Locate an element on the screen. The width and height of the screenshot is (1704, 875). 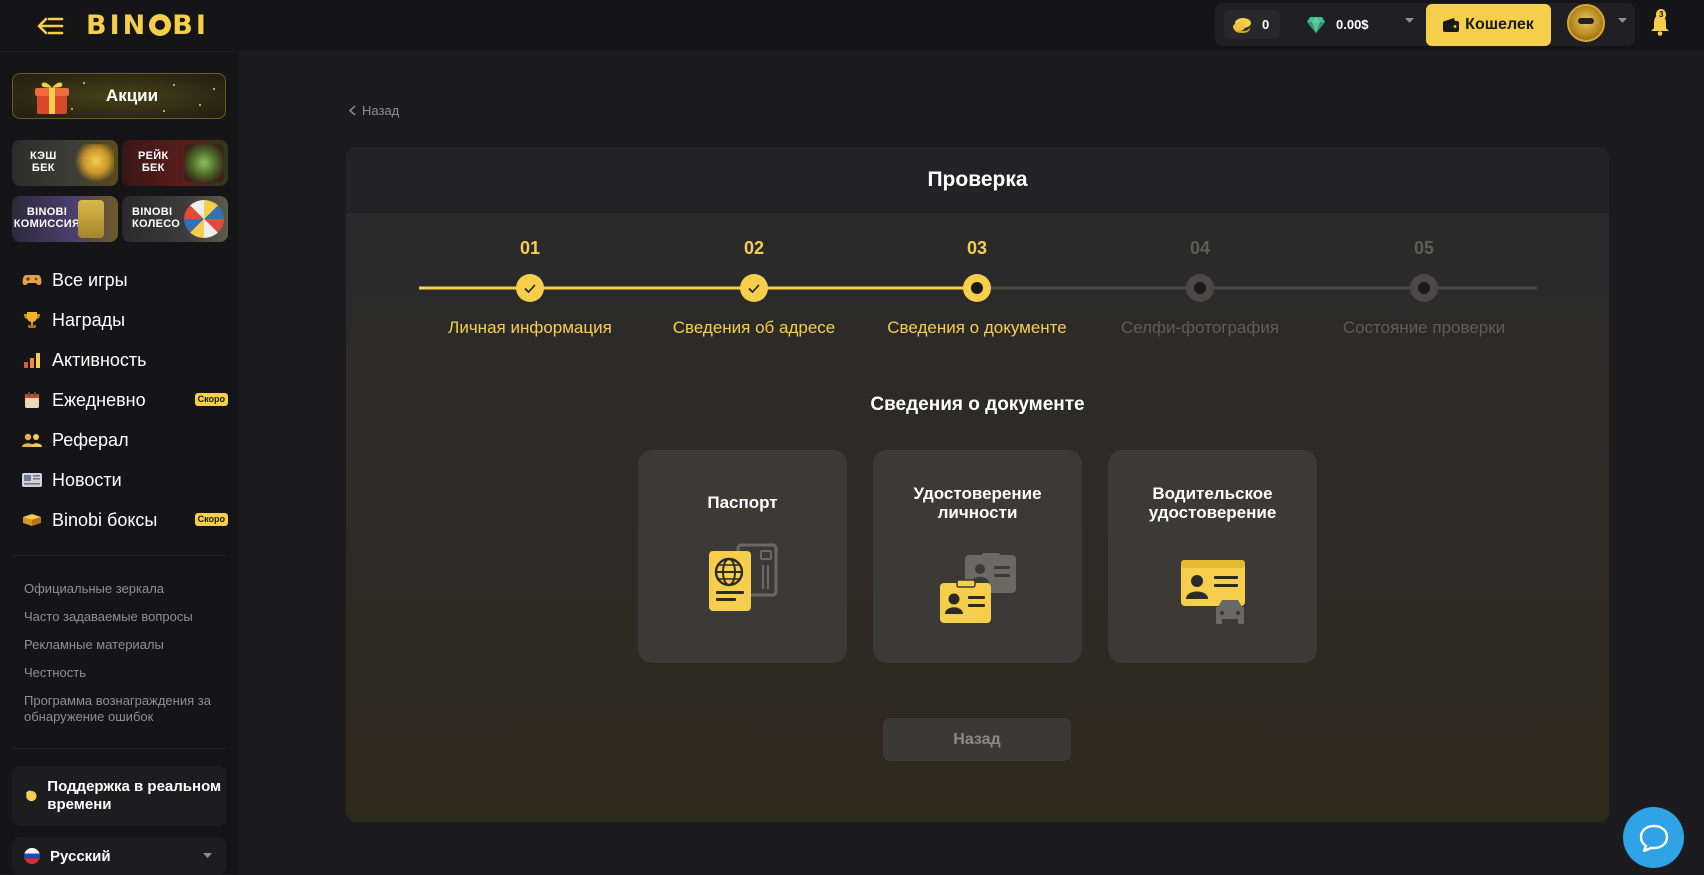
cashback-art is located at coordinates (94, 163).